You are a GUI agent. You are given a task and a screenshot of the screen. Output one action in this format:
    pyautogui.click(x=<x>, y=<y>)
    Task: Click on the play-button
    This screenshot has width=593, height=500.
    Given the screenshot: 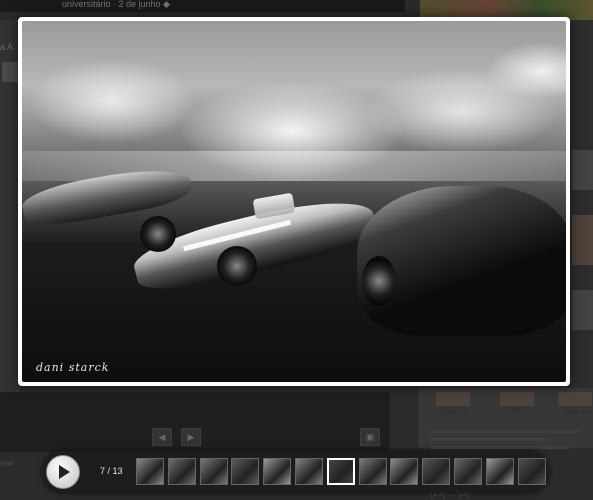 What is the action you would take?
    pyautogui.click(x=63, y=472)
    